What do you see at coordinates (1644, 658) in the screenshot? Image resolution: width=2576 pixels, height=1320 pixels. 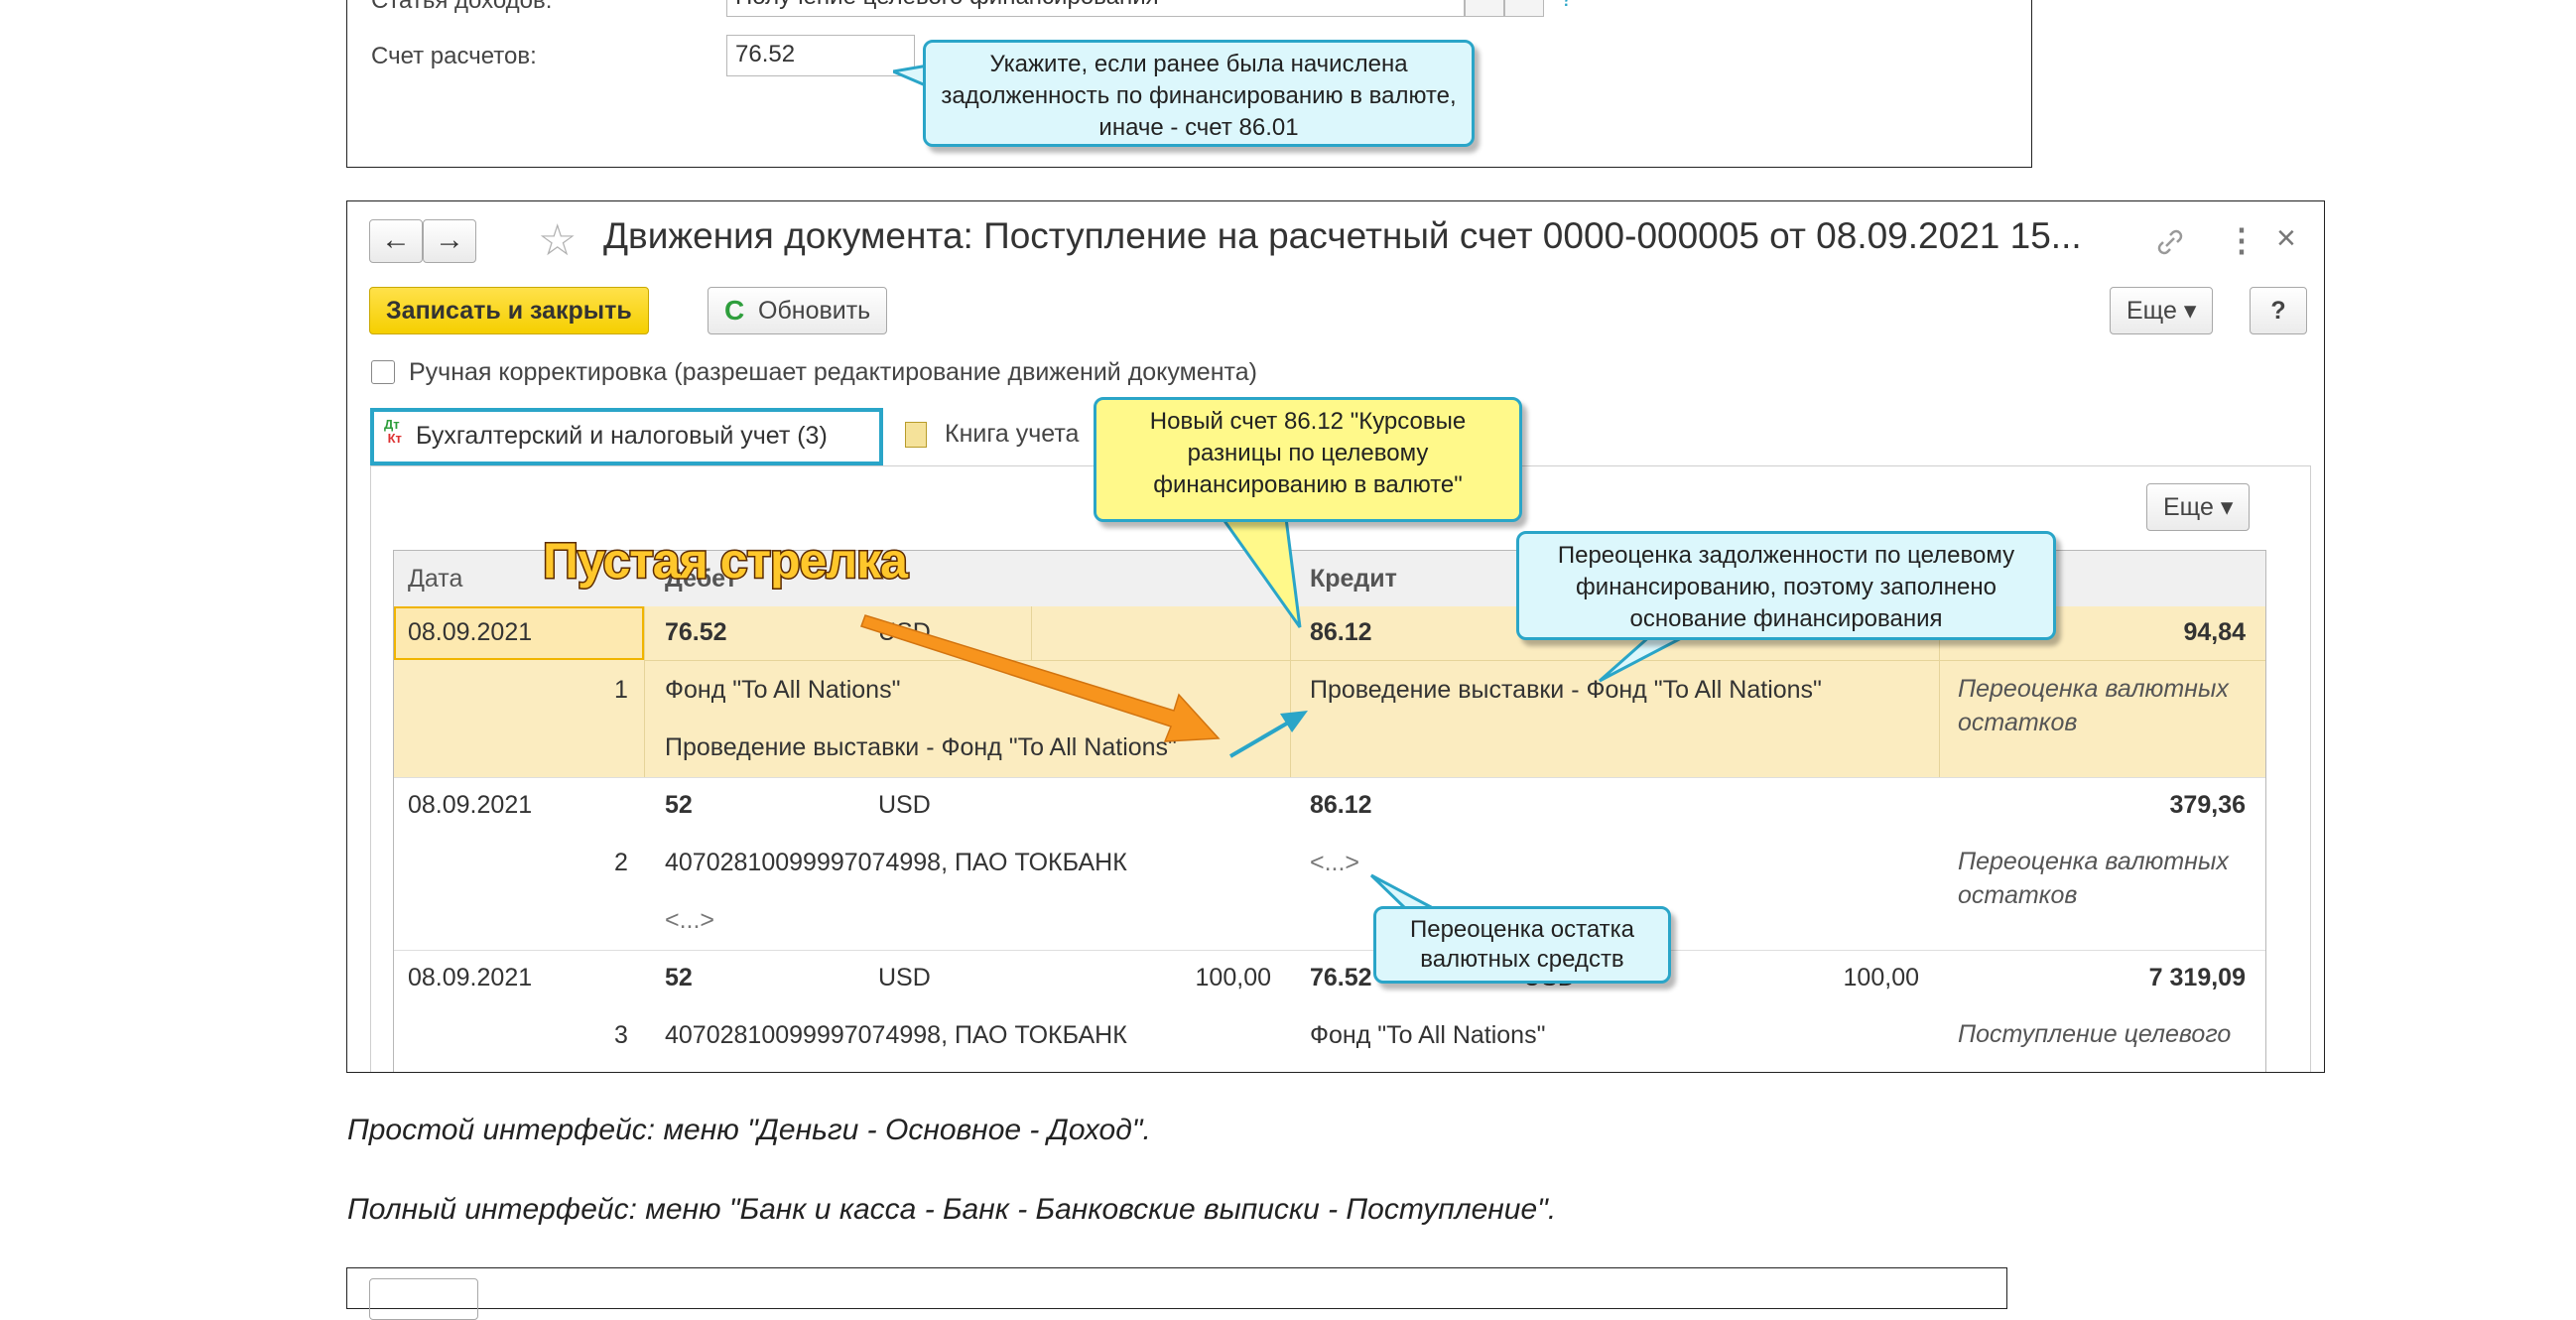 I see `callout-tail-debt` at bounding box center [1644, 658].